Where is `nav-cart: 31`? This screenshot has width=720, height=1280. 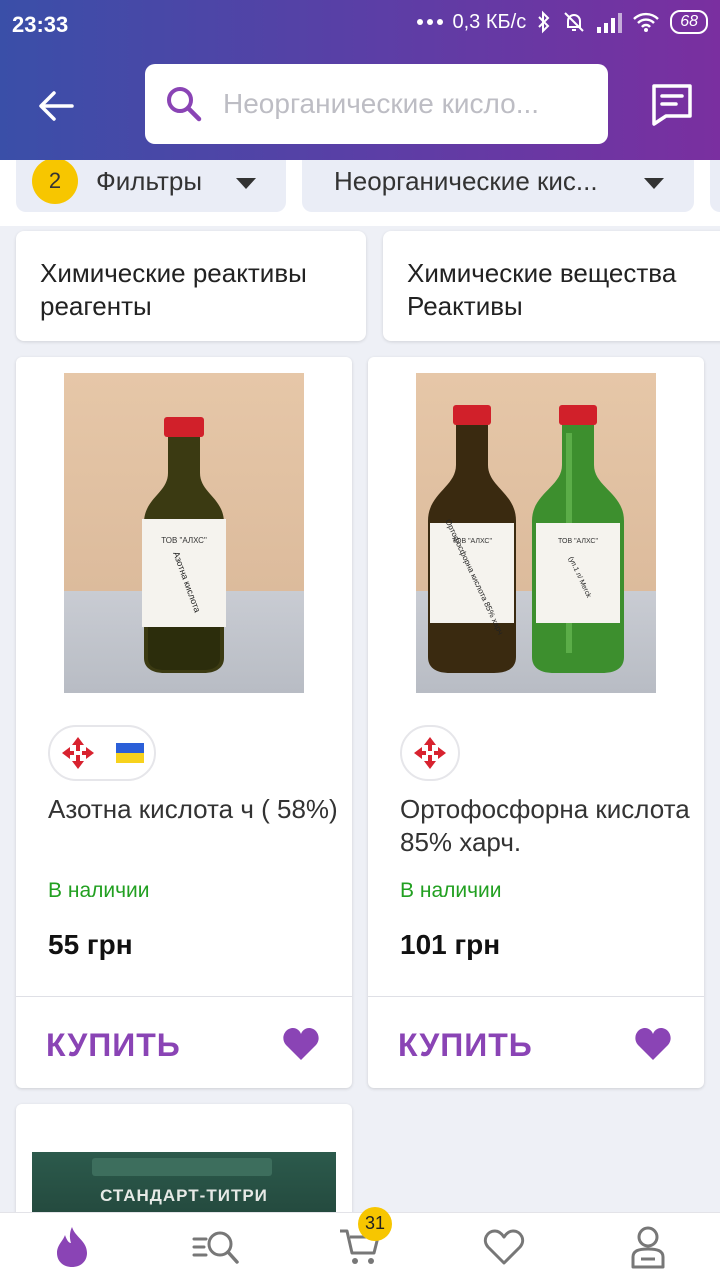 nav-cart: 31 is located at coordinates (361, 1241).